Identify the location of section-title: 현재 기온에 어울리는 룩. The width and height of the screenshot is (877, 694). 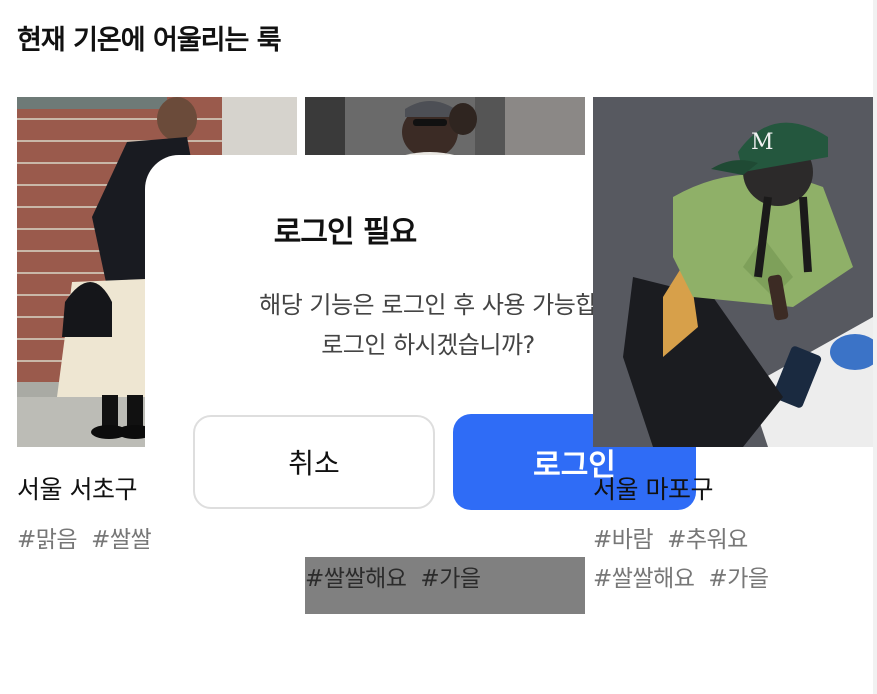
(149, 40).